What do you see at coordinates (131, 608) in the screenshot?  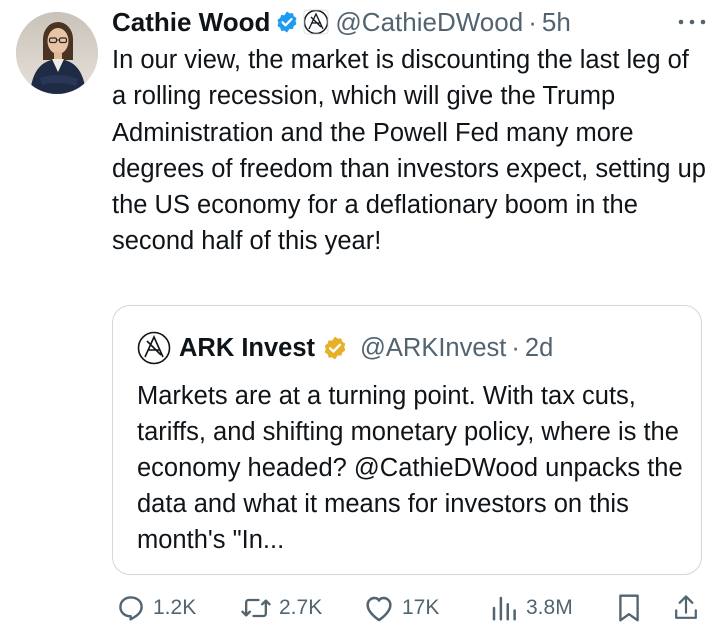 I see `reply-icon` at bounding box center [131, 608].